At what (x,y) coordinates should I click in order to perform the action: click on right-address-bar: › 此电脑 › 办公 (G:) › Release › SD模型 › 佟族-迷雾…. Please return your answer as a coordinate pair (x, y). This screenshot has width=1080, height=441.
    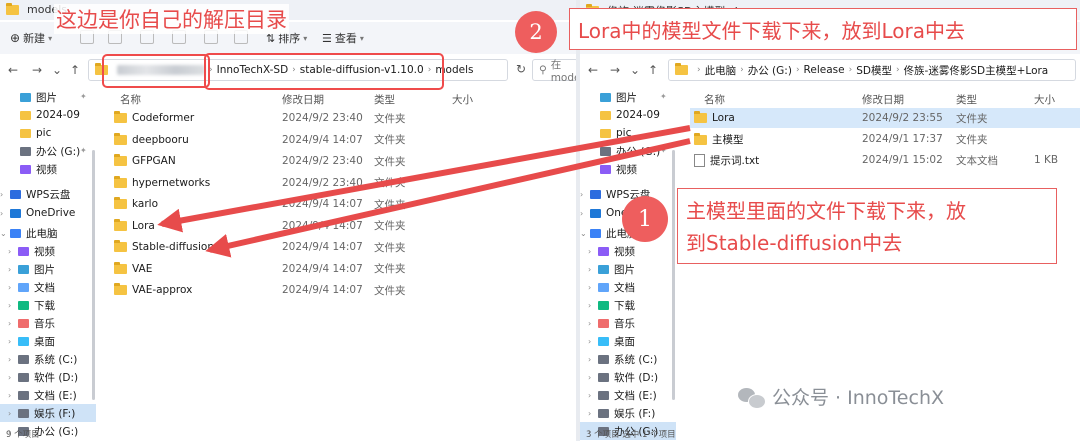
    Looking at the image, I should click on (872, 70).